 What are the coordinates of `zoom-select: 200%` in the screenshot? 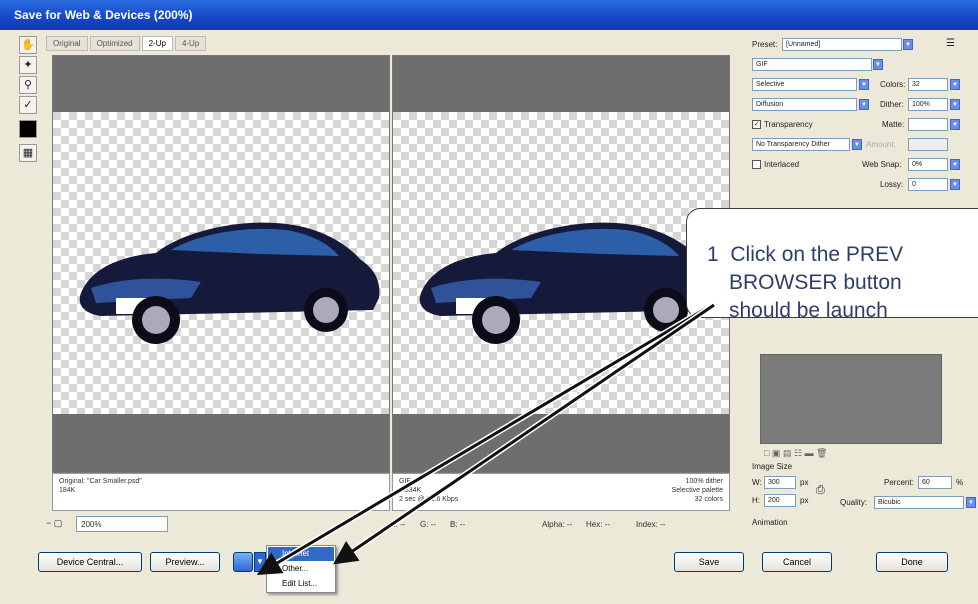 It's located at (122, 524).